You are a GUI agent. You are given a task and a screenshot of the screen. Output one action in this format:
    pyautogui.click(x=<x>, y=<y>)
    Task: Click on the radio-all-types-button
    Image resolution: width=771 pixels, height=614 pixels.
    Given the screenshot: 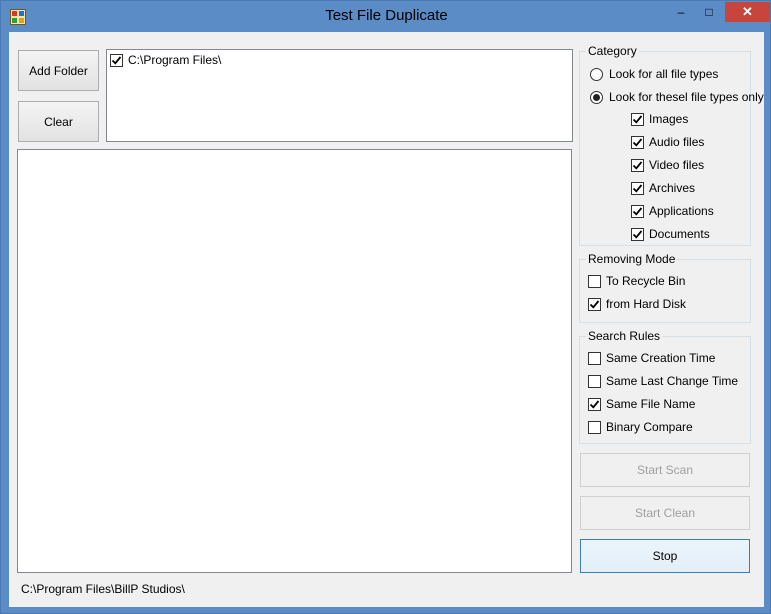 What is the action you would take?
    pyautogui.click(x=596, y=74)
    